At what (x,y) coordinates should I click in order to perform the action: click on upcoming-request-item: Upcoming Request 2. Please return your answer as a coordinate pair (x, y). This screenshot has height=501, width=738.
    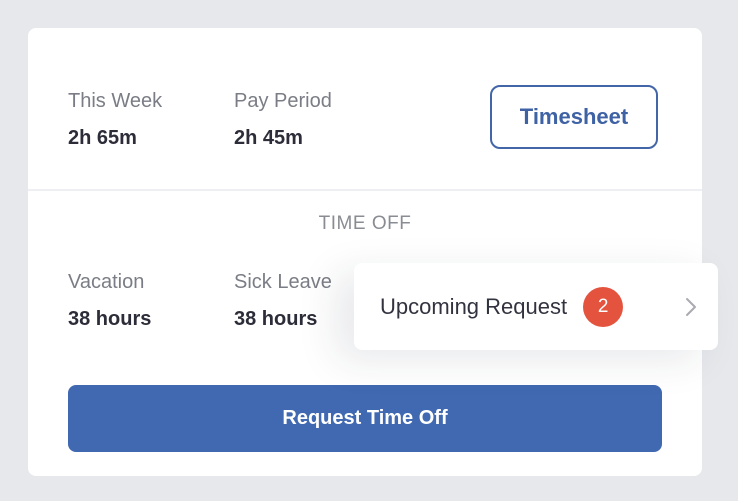
    Looking at the image, I should click on (536, 306).